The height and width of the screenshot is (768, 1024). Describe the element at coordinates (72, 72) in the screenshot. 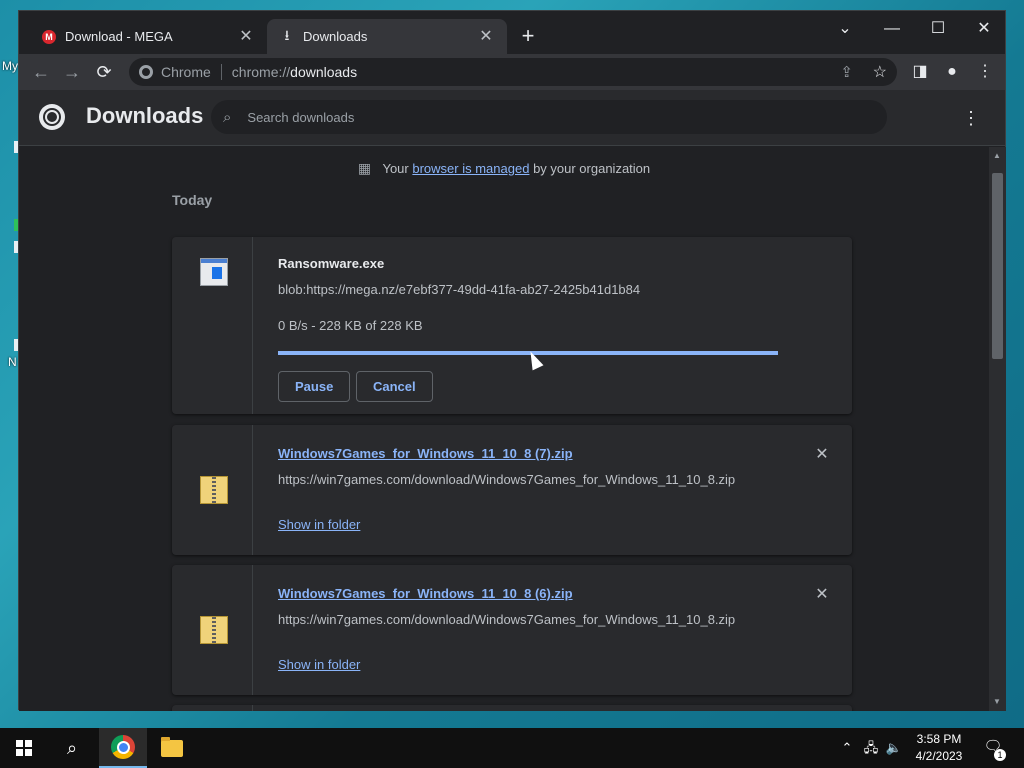

I see `forward-button: →` at that location.